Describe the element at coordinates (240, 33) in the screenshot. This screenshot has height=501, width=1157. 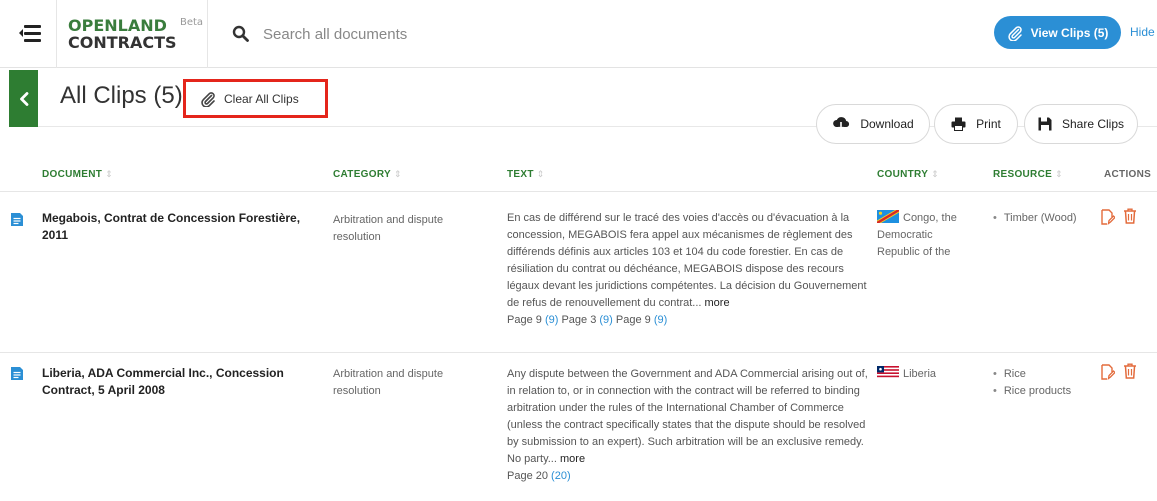
I see `search-icon` at that location.